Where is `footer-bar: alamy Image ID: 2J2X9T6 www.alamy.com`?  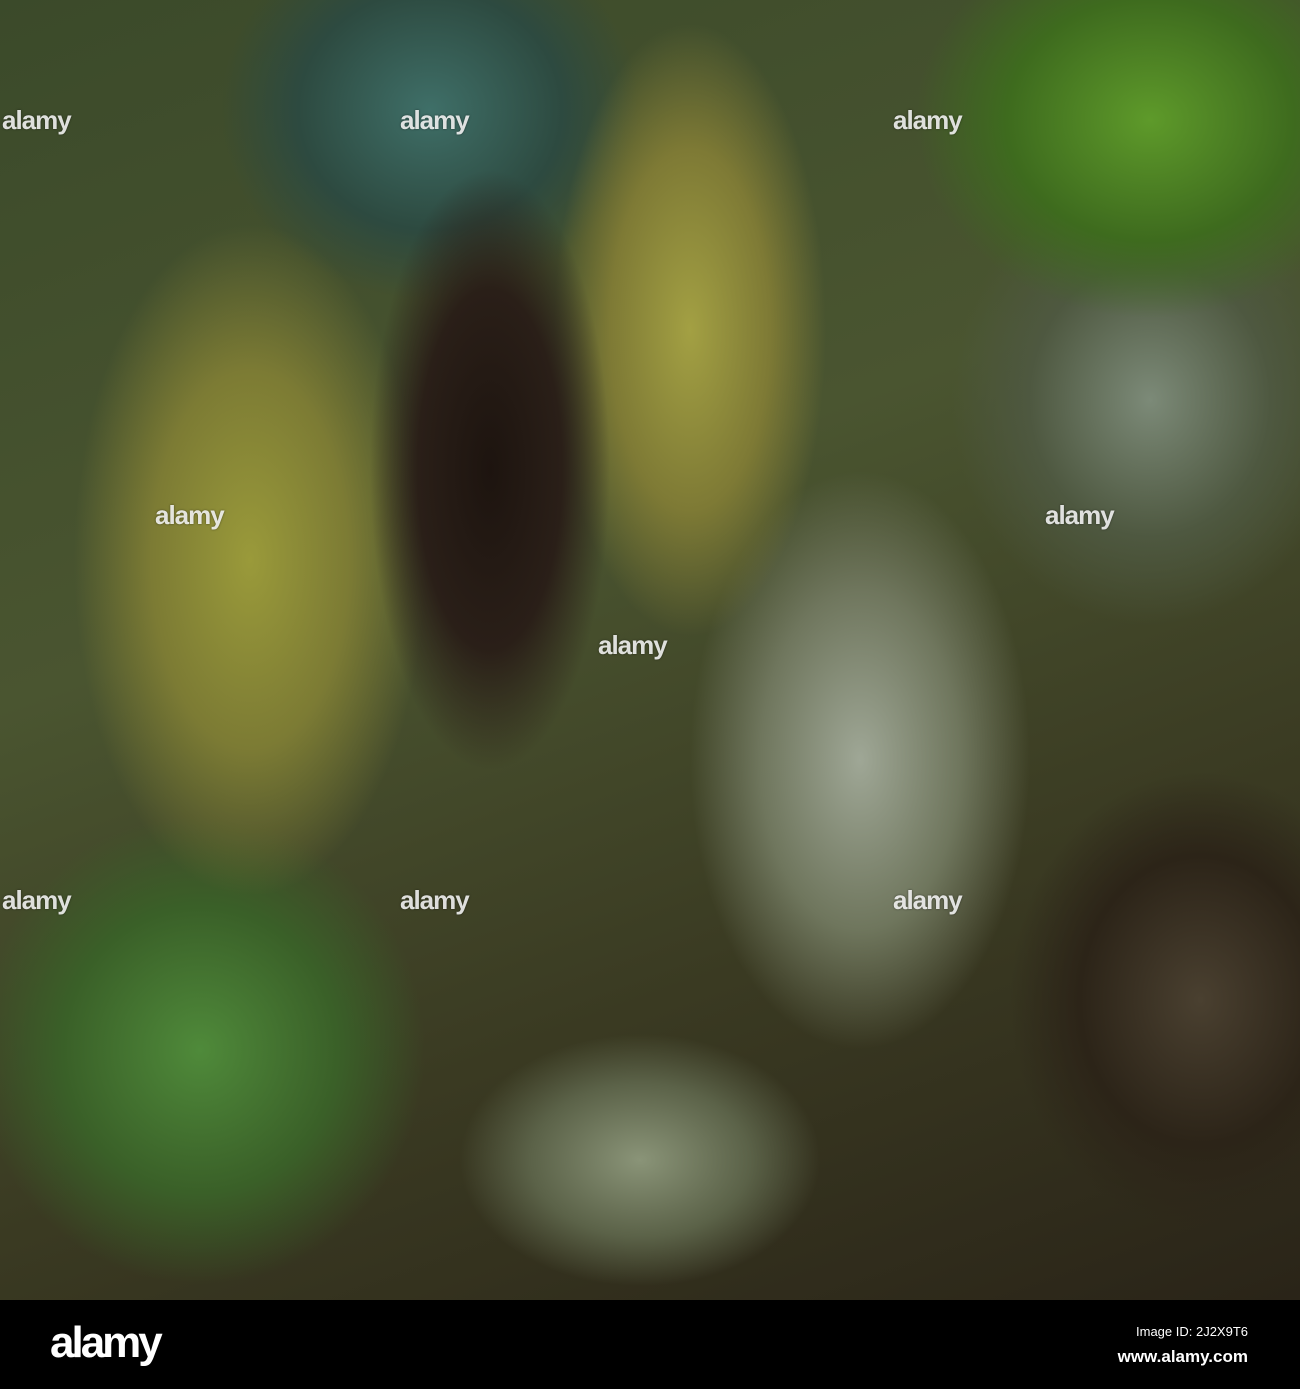
footer-bar: alamy Image ID: 2J2X9T6 www.alamy.com is located at coordinates (650, 1344).